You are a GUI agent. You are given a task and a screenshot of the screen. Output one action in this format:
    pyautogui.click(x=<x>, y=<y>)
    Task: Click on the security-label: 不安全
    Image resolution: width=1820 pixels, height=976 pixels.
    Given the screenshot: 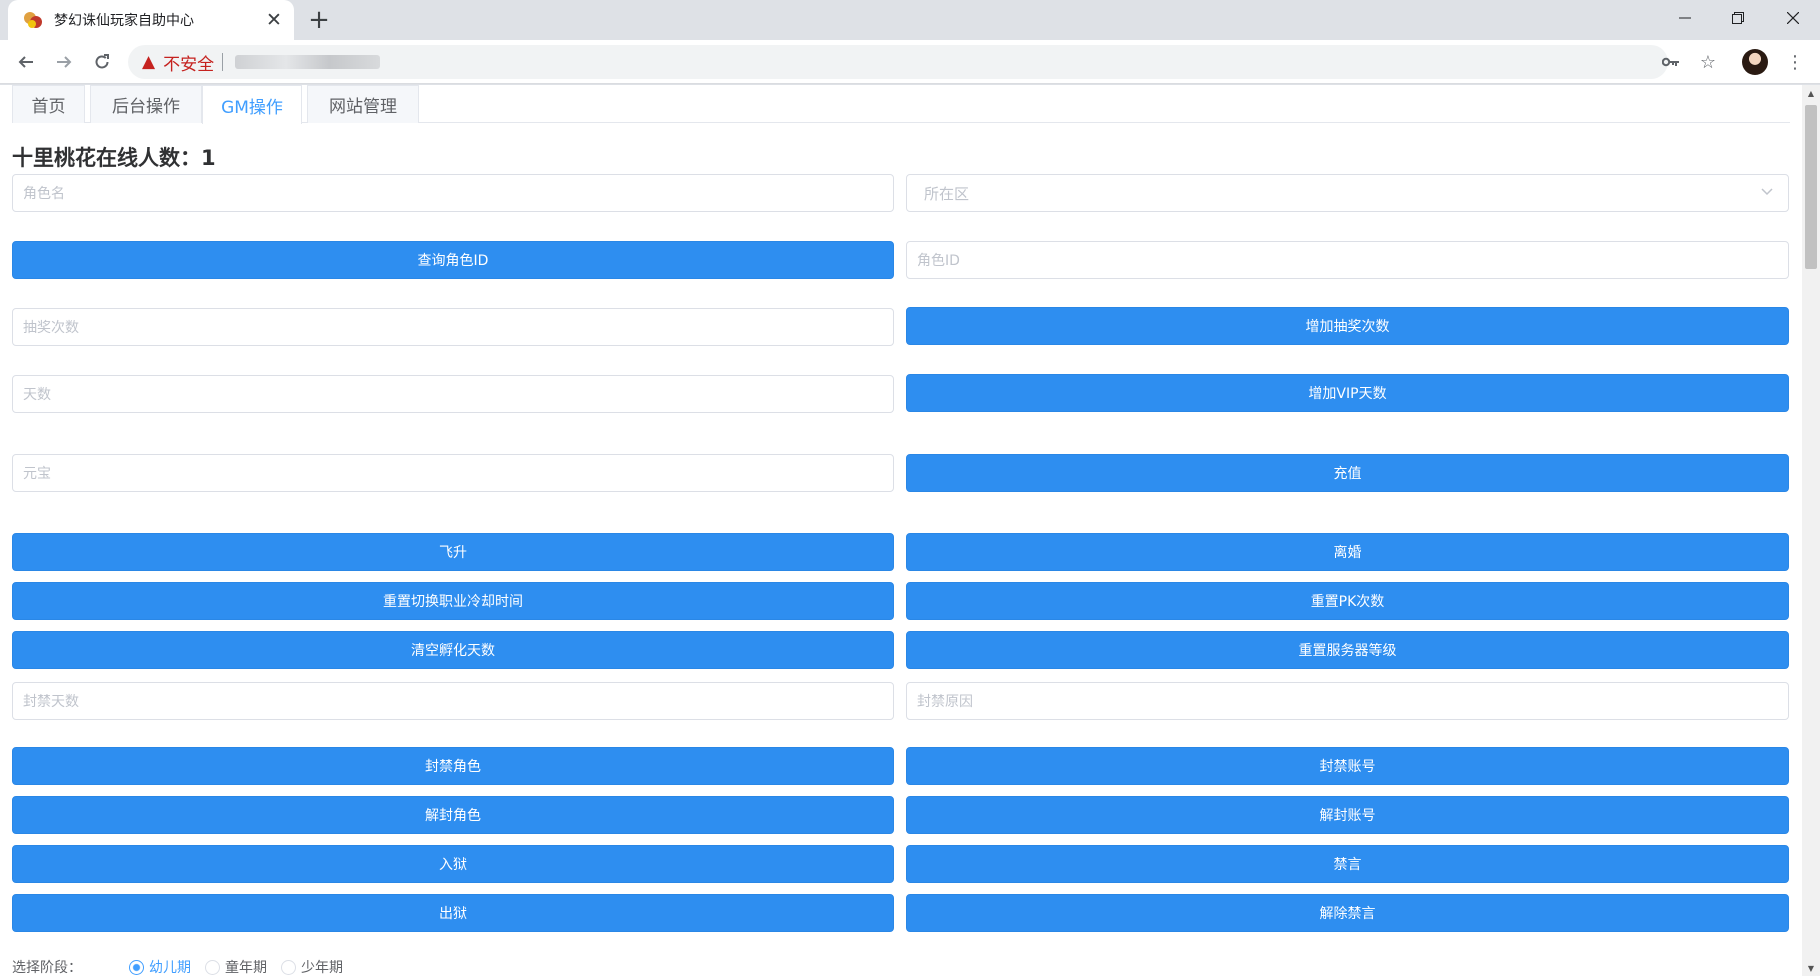 What is the action you would take?
    pyautogui.click(x=189, y=64)
    